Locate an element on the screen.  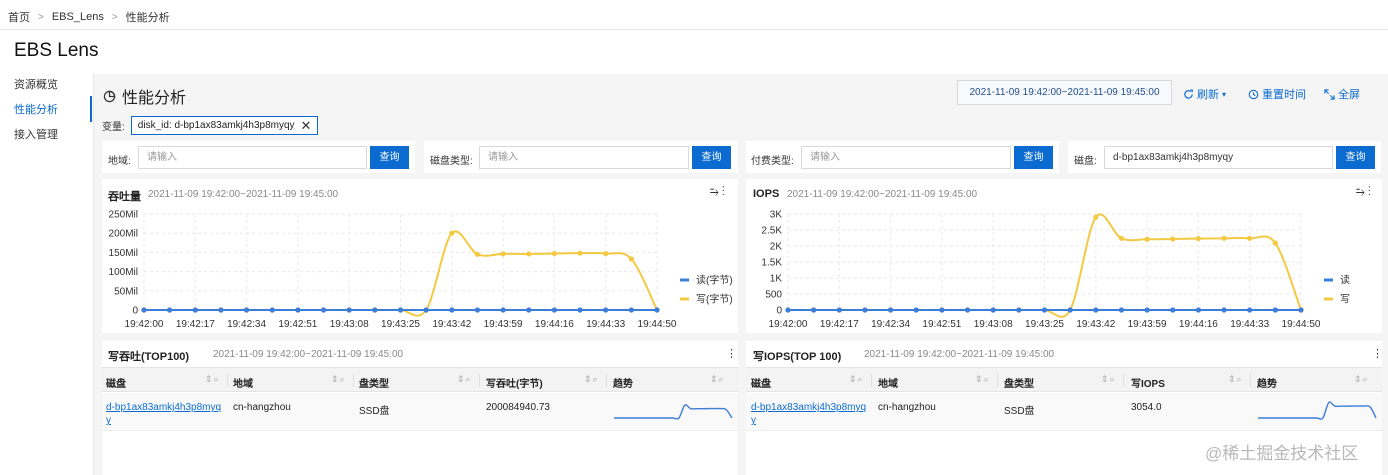
time-range-picker: 2021-11-09 19:42:00~2021-11-09 19:45:00 is located at coordinates (1064, 92).